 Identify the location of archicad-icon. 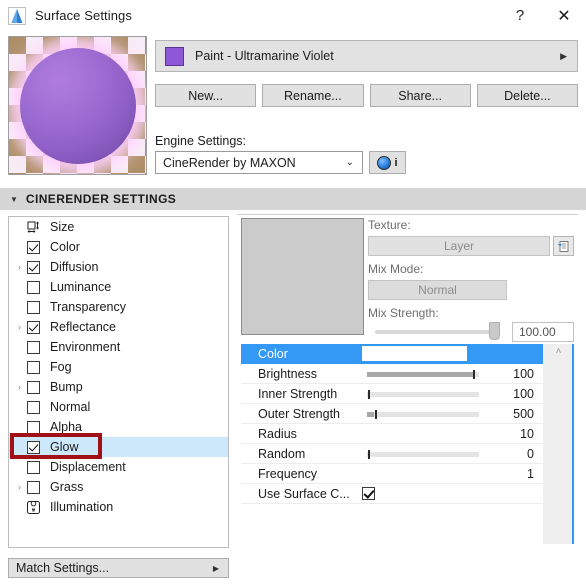
(17, 15).